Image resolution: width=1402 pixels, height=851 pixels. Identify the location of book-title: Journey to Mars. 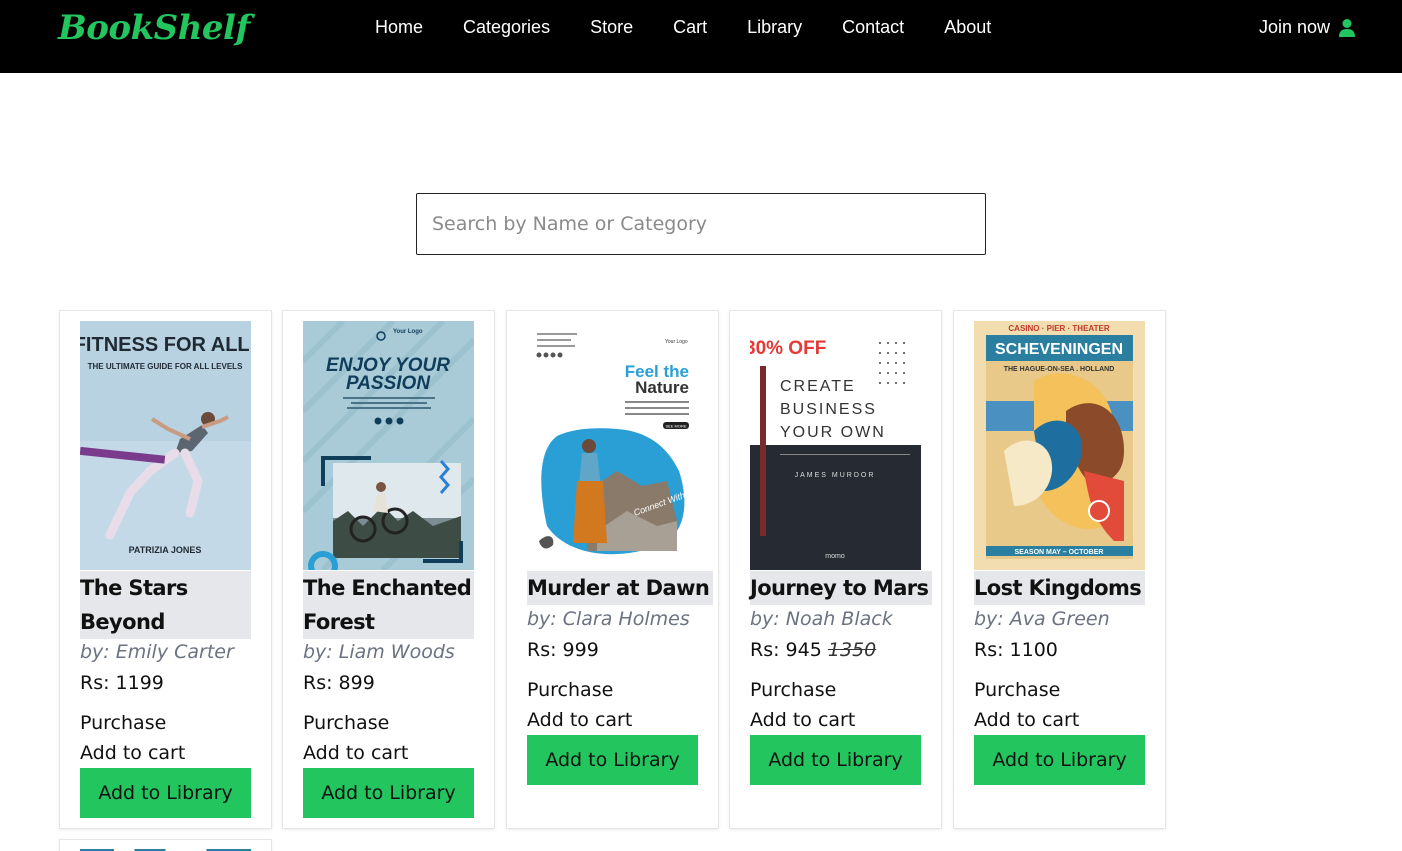
(841, 588).